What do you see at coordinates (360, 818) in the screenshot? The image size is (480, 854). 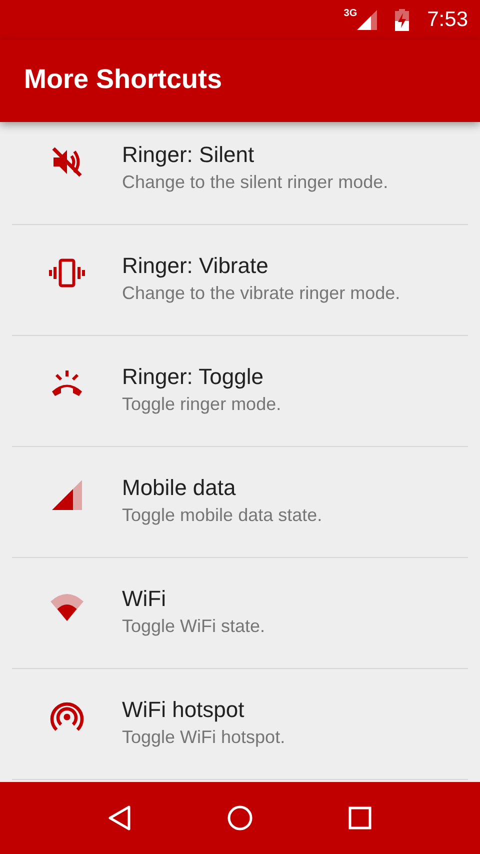 I see `recents-icon` at bounding box center [360, 818].